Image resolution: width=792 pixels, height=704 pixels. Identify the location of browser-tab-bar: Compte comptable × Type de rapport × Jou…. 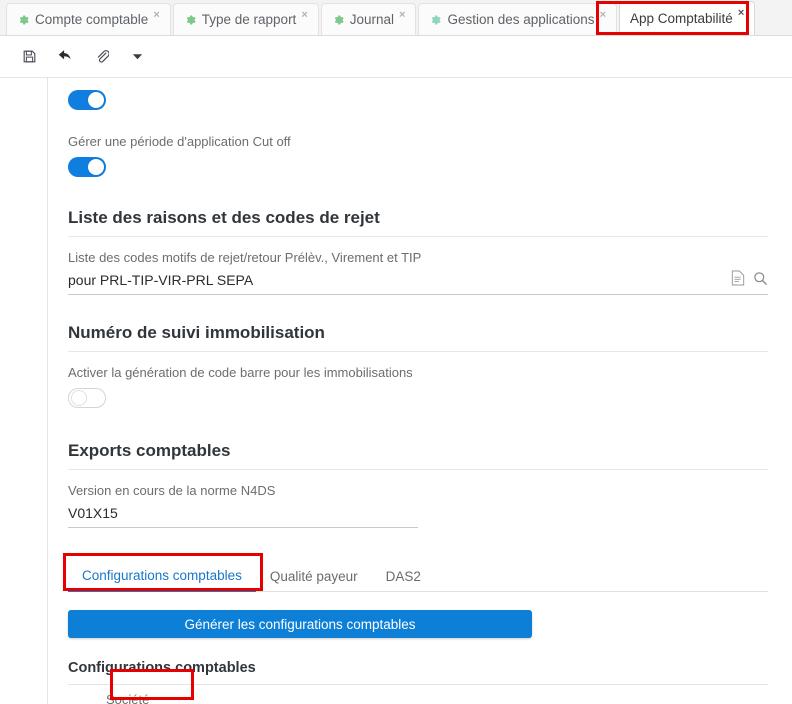
(396, 18).